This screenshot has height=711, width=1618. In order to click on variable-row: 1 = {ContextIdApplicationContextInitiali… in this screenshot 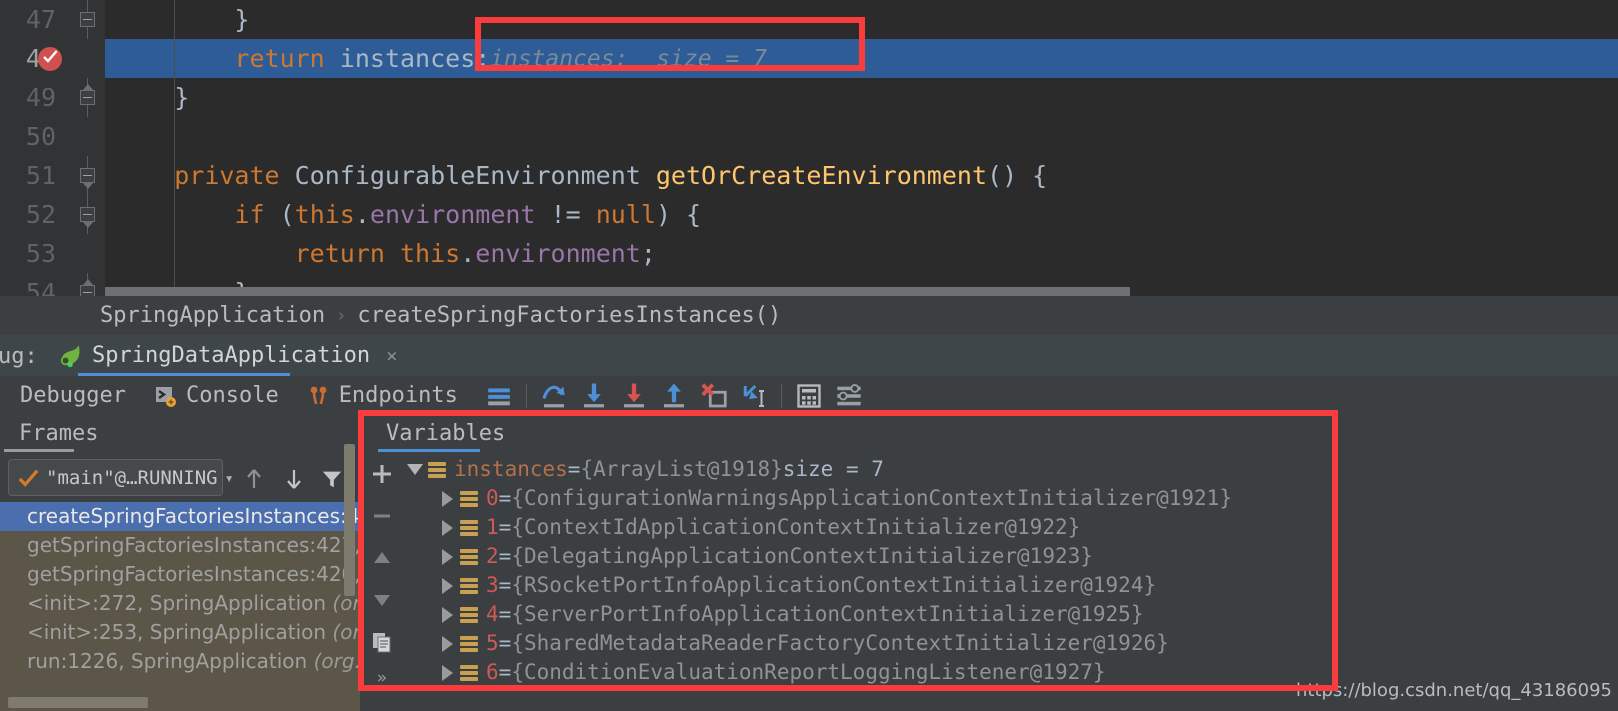, I will do `click(1010, 527)`.